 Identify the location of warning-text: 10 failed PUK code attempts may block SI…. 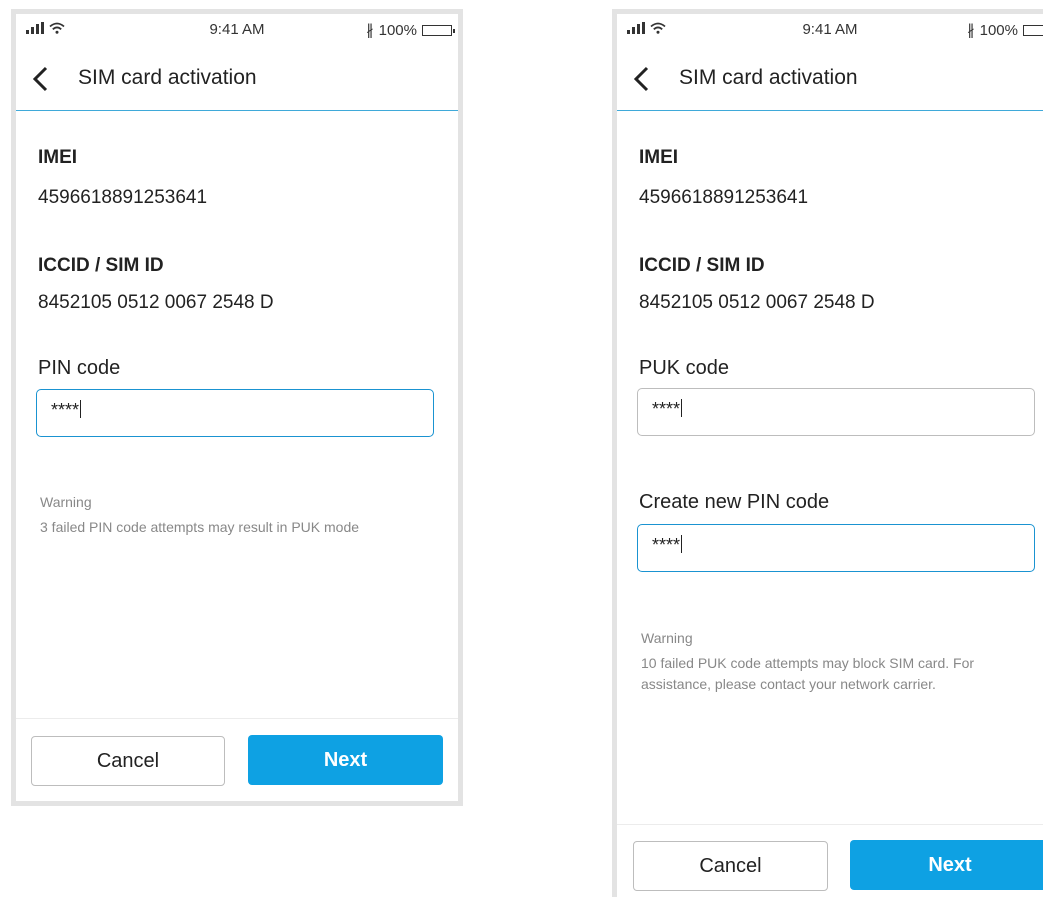
(808, 673).